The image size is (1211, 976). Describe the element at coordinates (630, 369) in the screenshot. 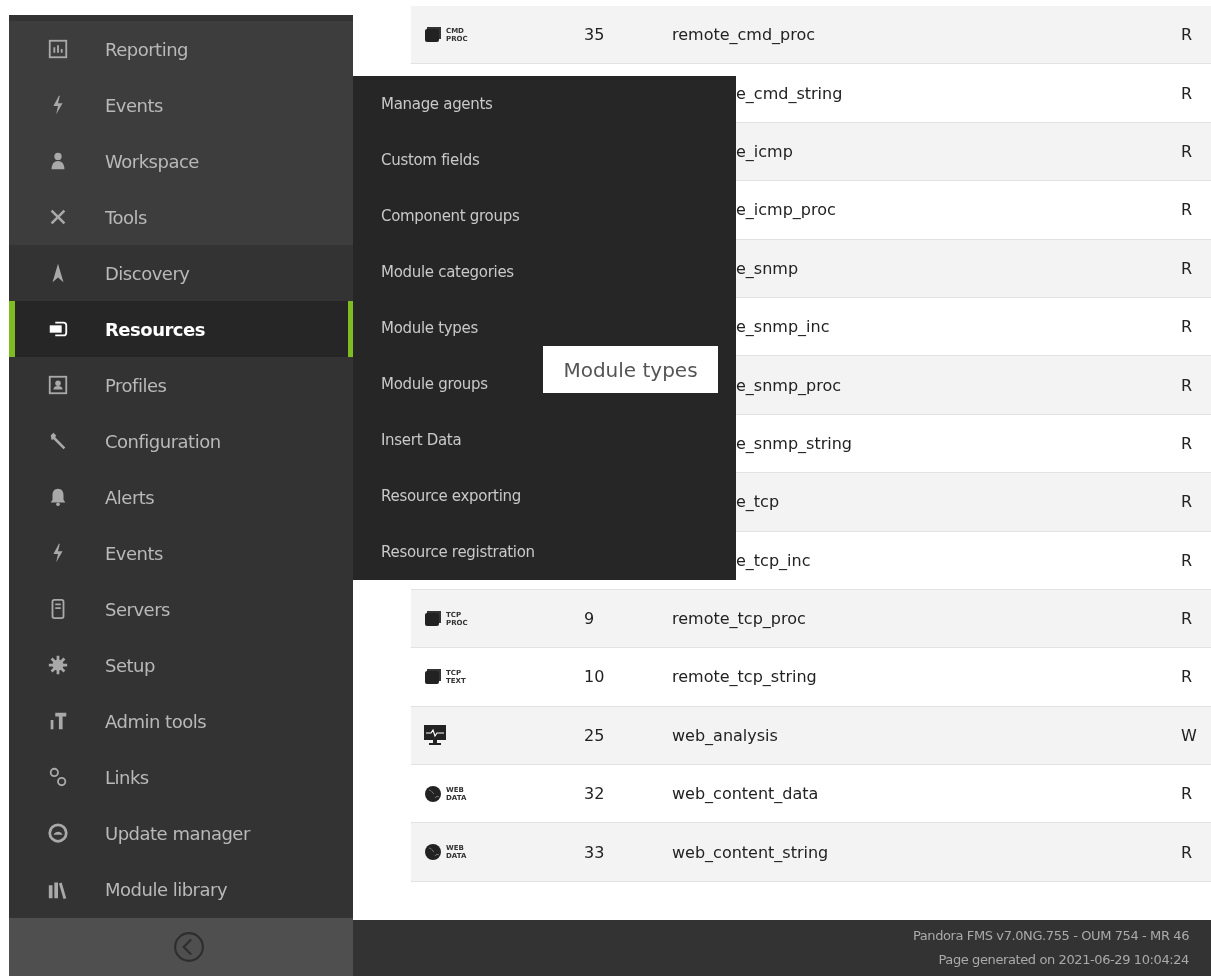

I see `tooltip: Module types` at that location.